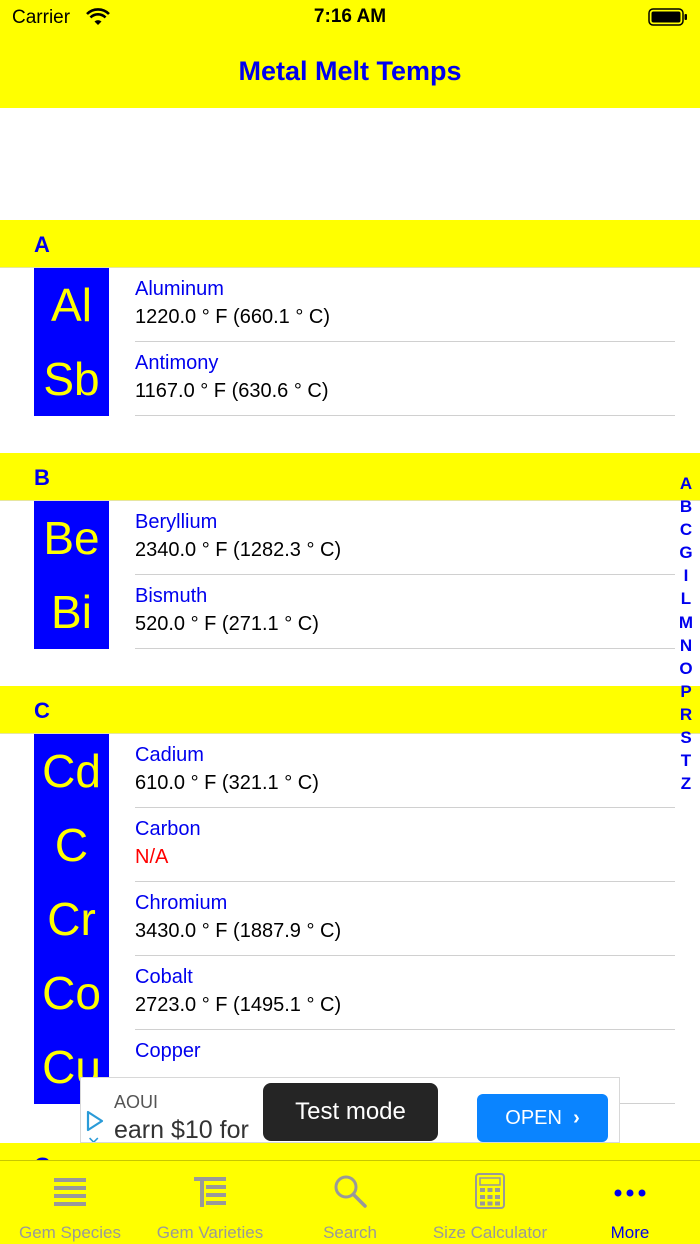  What do you see at coordinates (350, 477) in the screenshot?
I see `section-header-b: B` at bounding box center [350, 477].